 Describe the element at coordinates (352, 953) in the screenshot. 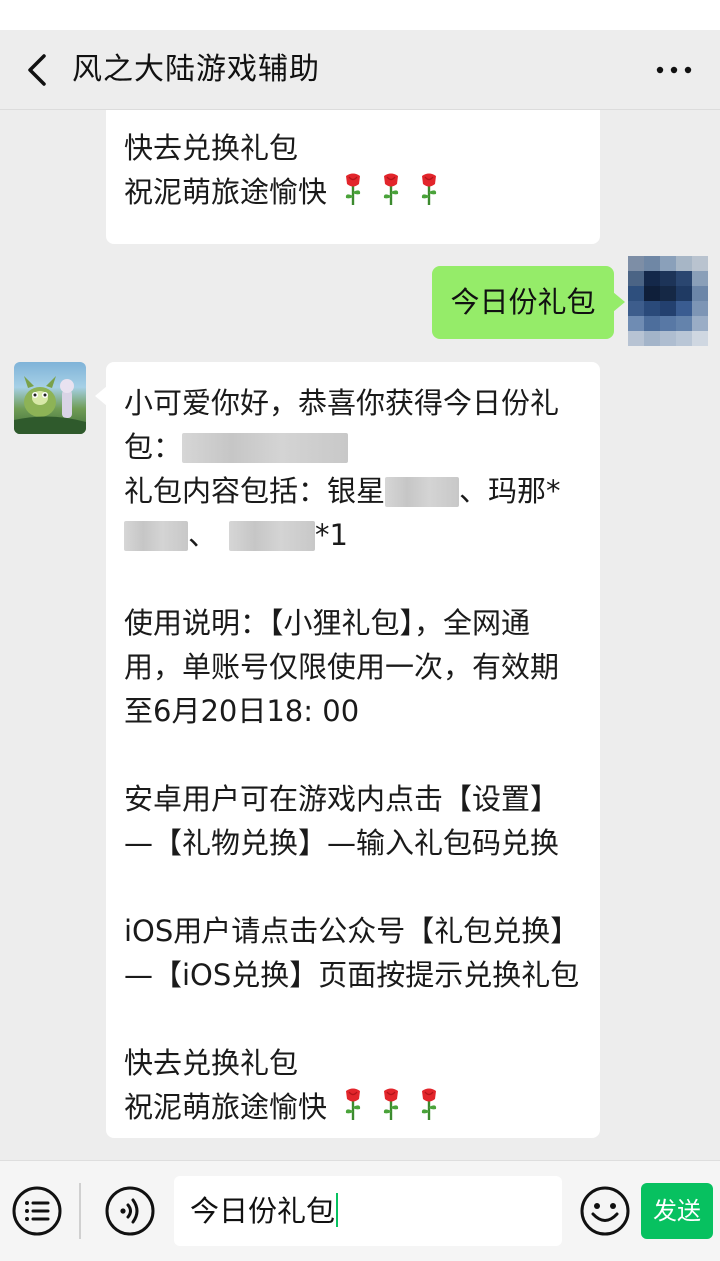

I see `message-paragraph: iOS用户请点击公众号【礼包兑换】—【iOS兑换】页面按提示兑换礼包` at that location.